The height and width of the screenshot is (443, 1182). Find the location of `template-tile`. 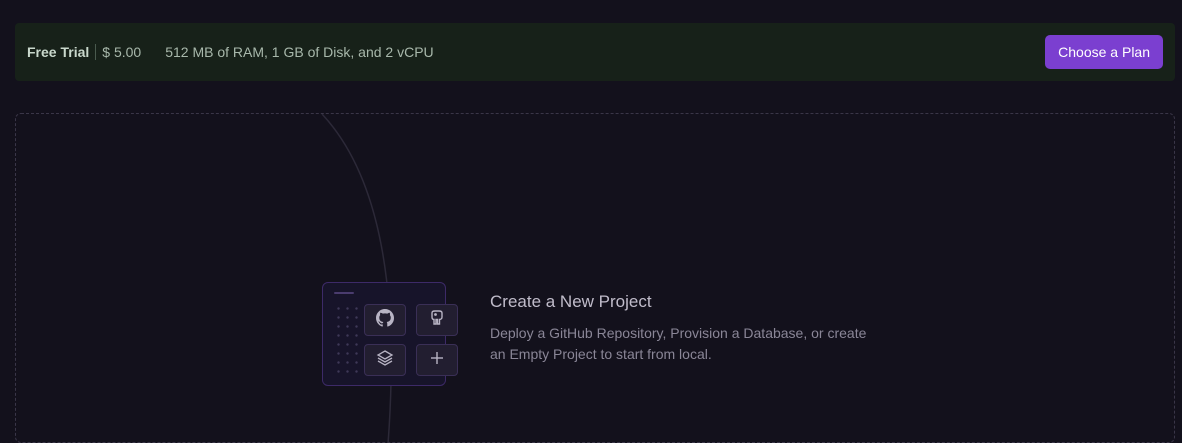

template-tile is located at coordinates (385, 360).